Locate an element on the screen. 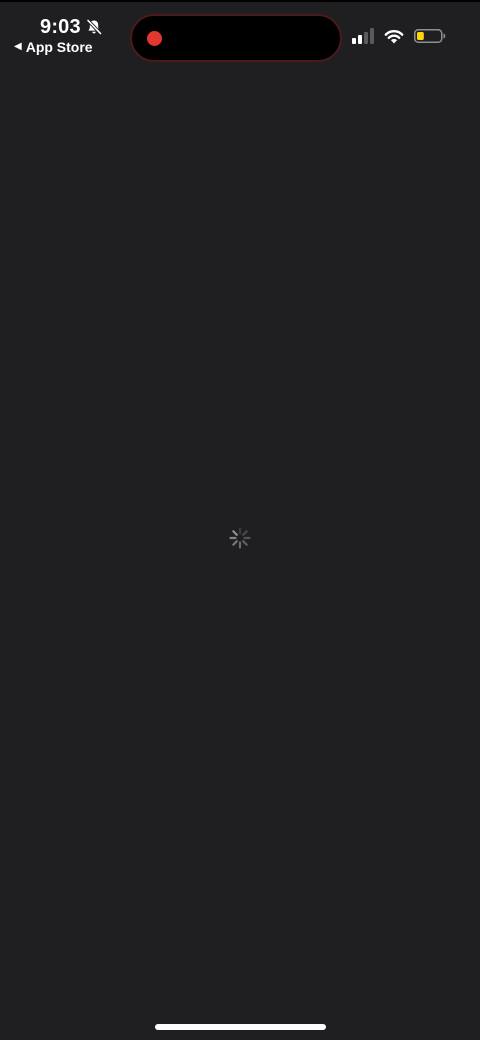 This screenshot has width=480, height=1040. status-time: 9:03 is located at coordinates (60, 27).